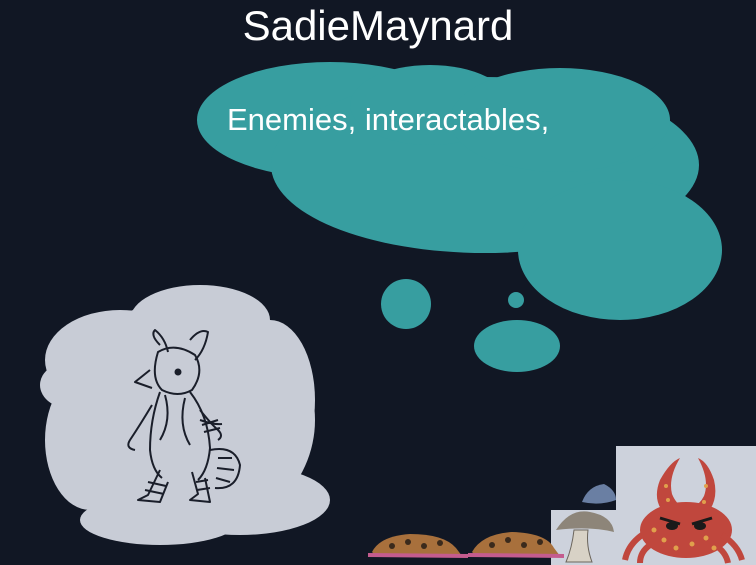  Describe the element at coordinates (378, 25) in the screenshot. I see `streamer-name: SadieMaynard` at that location.